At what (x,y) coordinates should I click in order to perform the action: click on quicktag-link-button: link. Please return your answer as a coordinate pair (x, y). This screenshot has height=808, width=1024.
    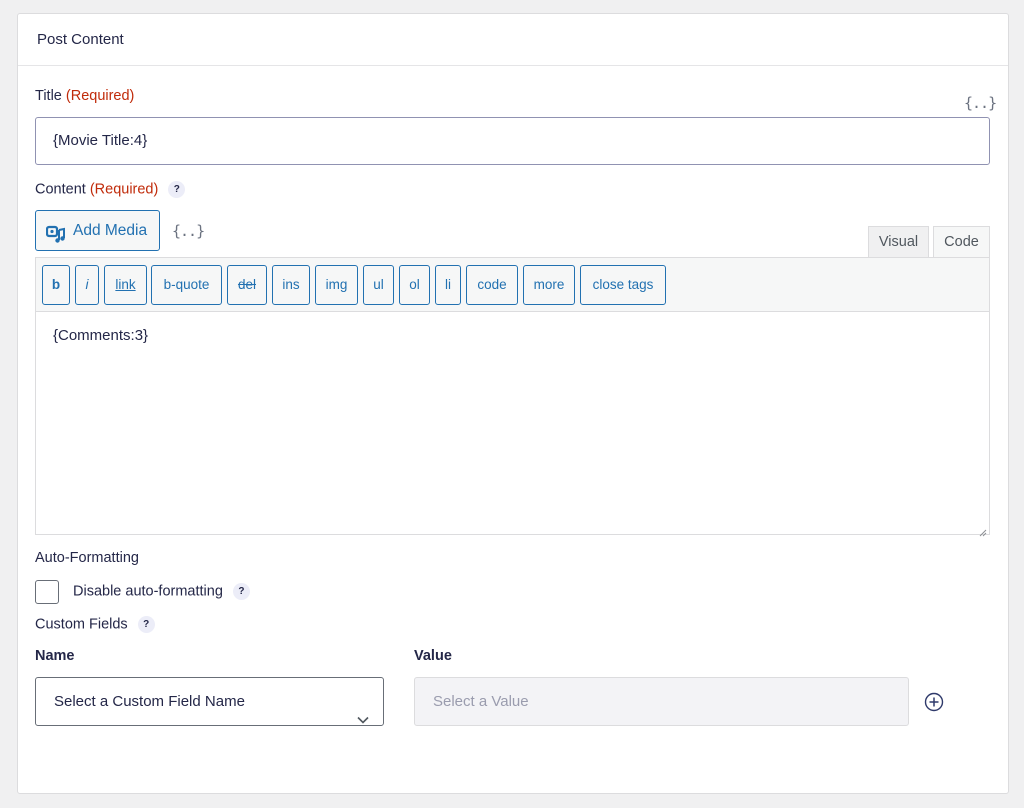
    Looking at the image, I should click on (125, 285).